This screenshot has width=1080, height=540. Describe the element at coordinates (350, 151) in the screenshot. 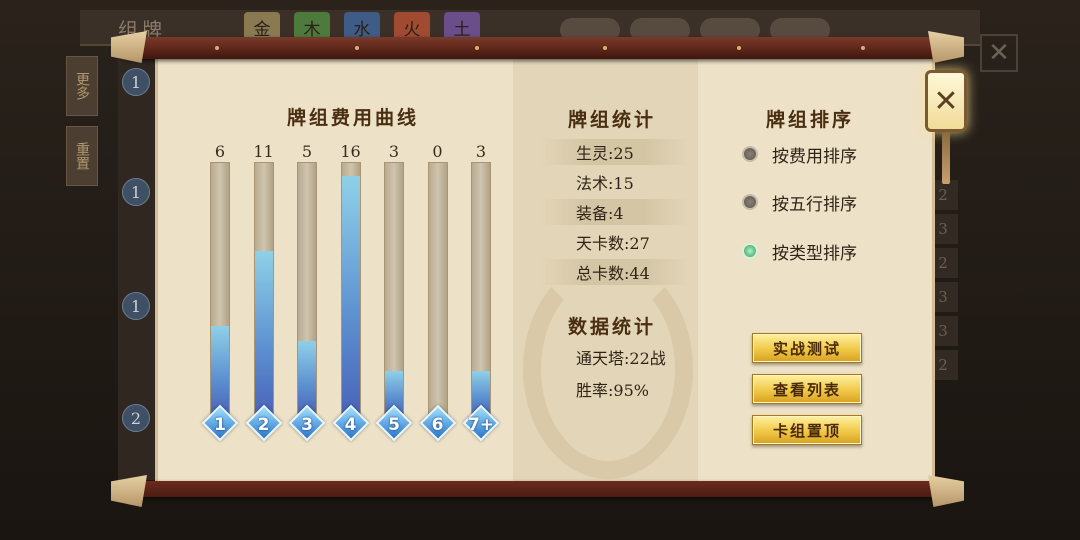

I see `bar-count-label: 16` at that location.